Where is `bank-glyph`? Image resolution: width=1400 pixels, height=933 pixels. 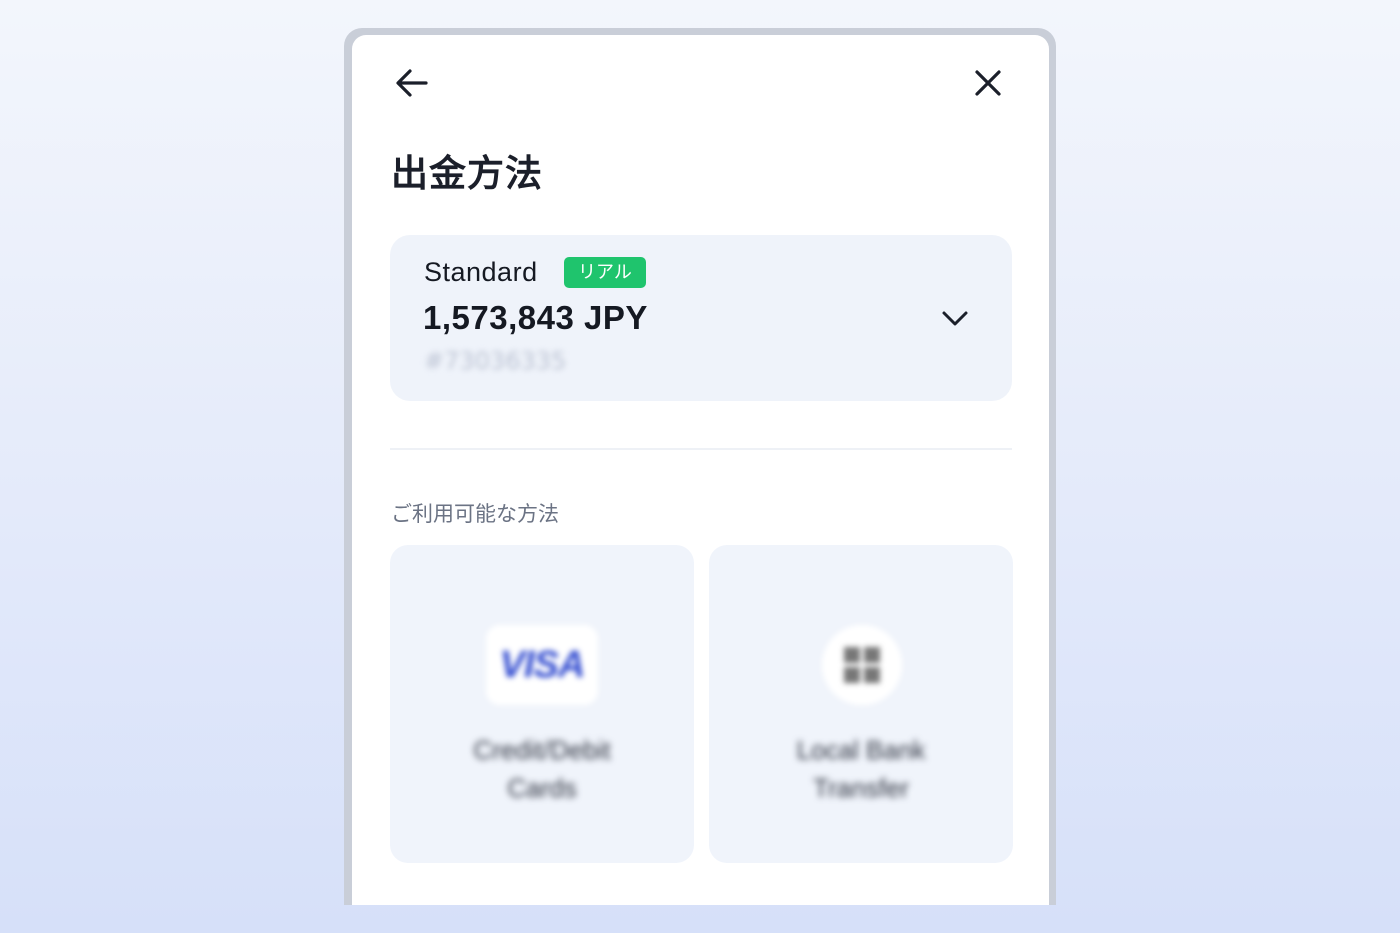
bank-glyph is located at coordinates (862, 665).